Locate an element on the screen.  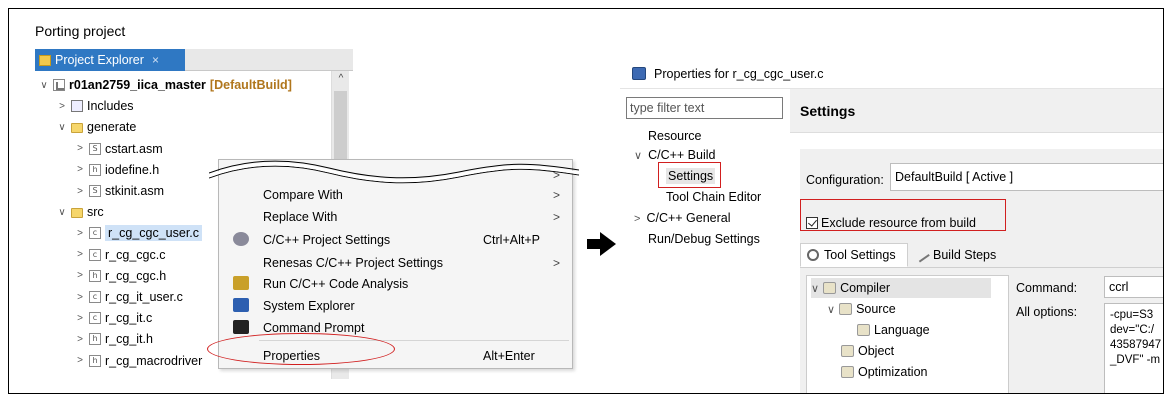
settings-heading-bar: Settings is located at coordinates (976, 111).